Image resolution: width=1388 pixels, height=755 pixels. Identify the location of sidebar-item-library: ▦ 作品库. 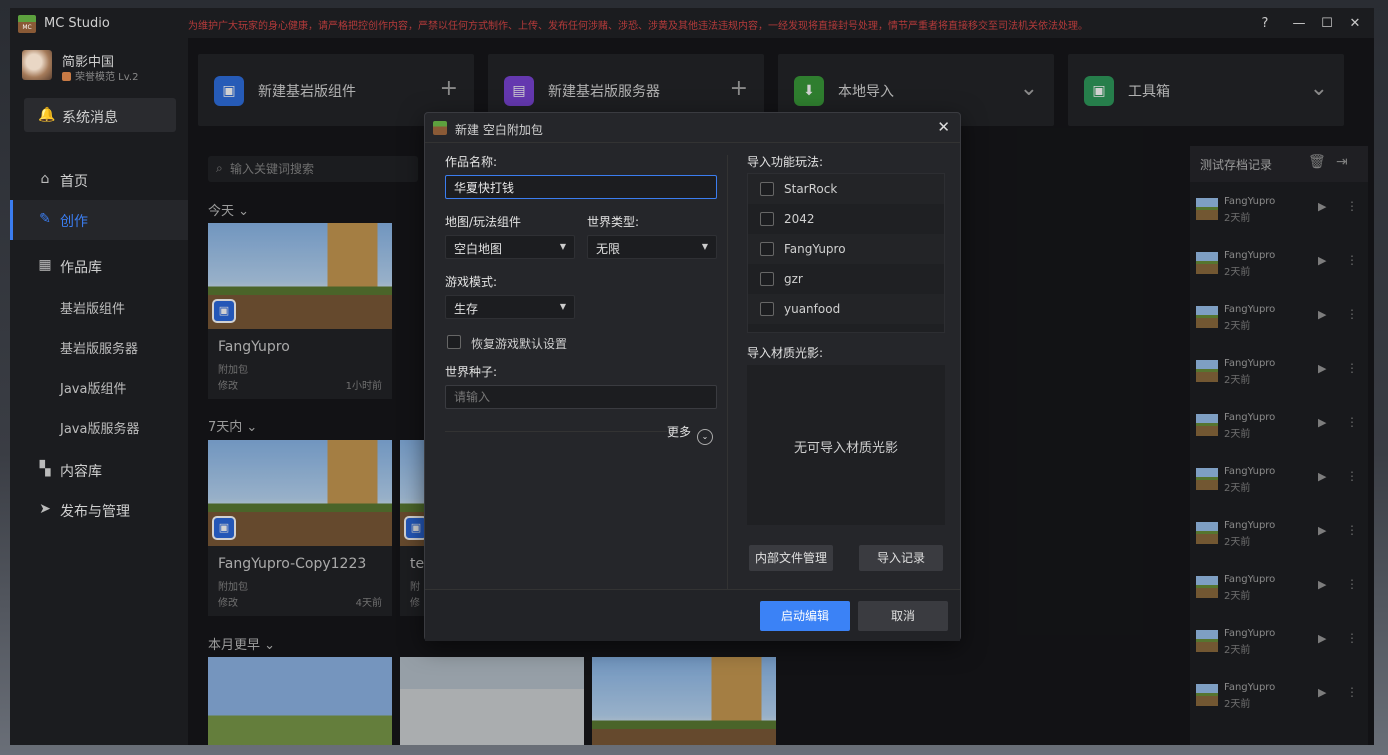
(99, 266).